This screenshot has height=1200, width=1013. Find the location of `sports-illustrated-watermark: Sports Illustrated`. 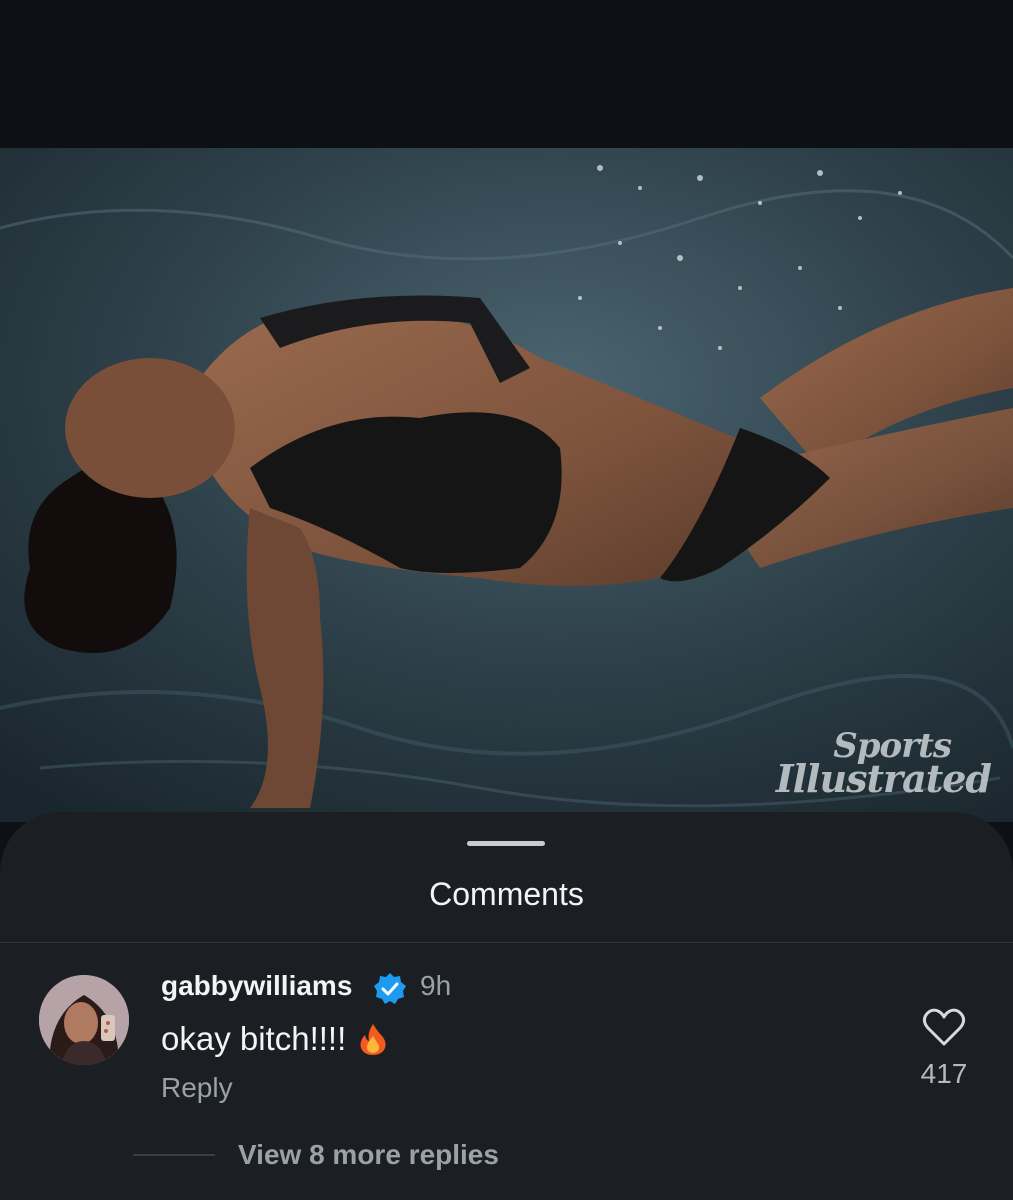

sports-illustrated-watermark: Sports Illustrated is located at coordinates (883, 765).